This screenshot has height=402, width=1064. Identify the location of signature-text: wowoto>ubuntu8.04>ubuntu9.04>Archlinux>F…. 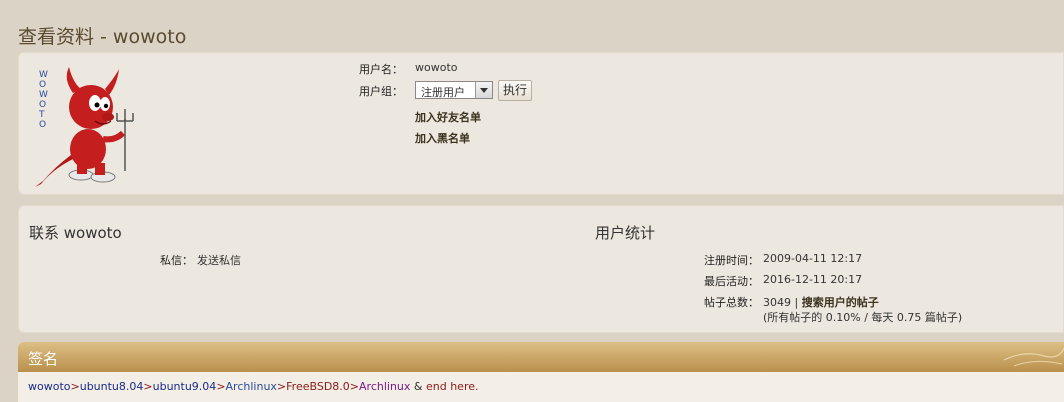
(253, 386).